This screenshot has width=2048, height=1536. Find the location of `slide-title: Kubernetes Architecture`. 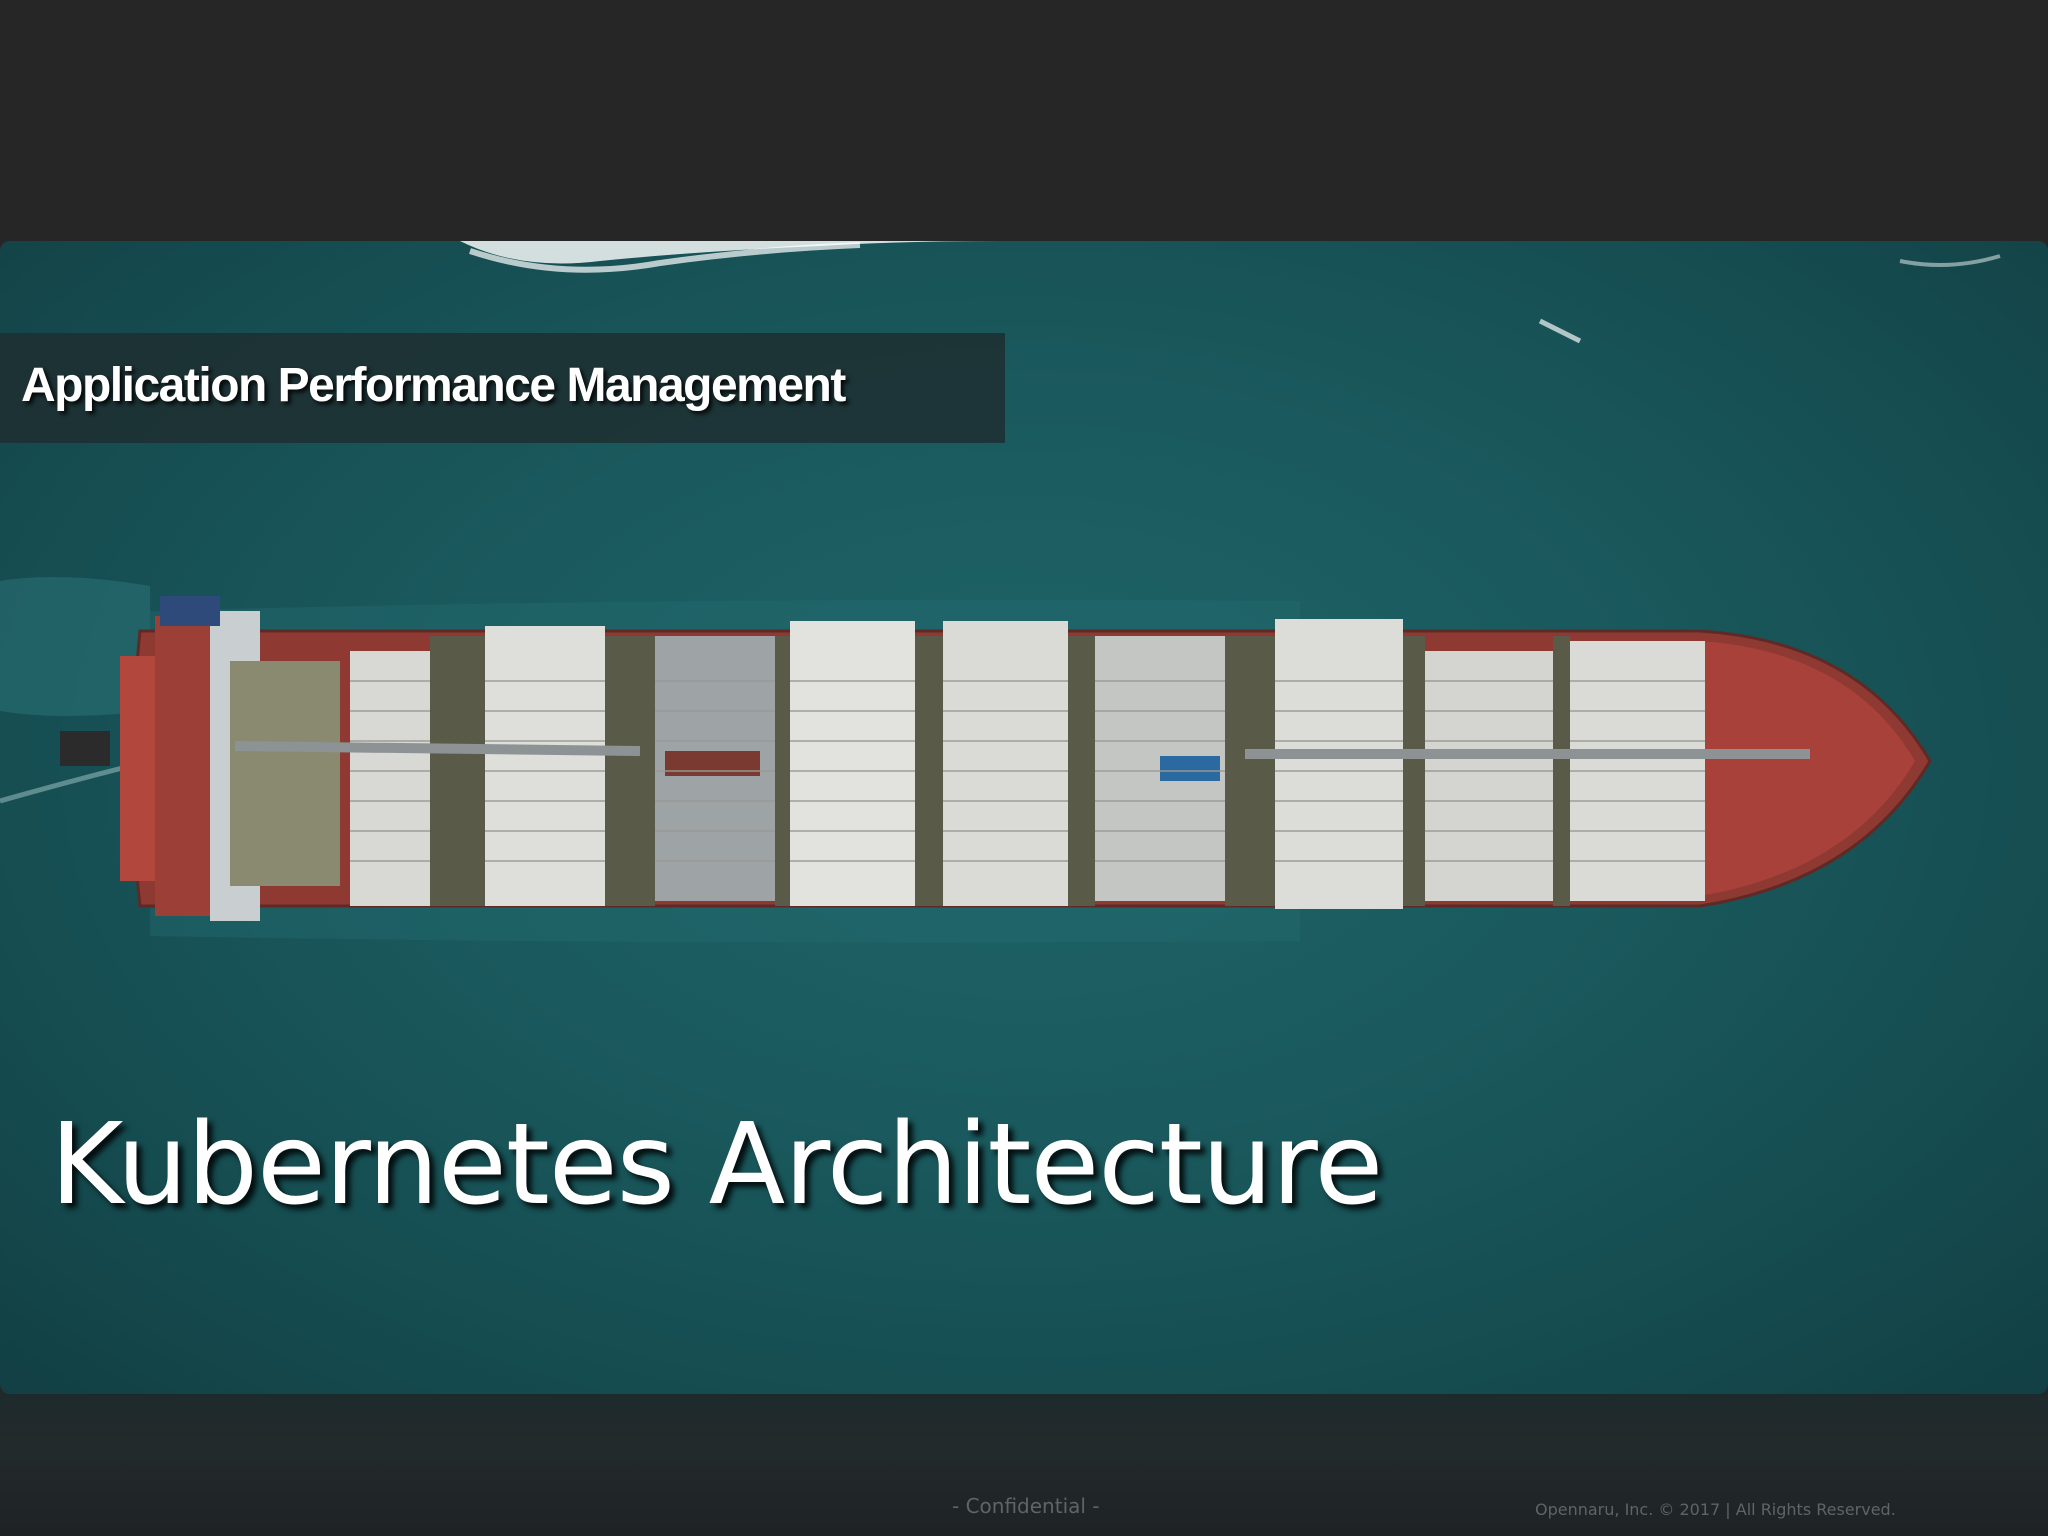

slide-title: Kubernetes Architecture is located at coordinates (716, 1165).